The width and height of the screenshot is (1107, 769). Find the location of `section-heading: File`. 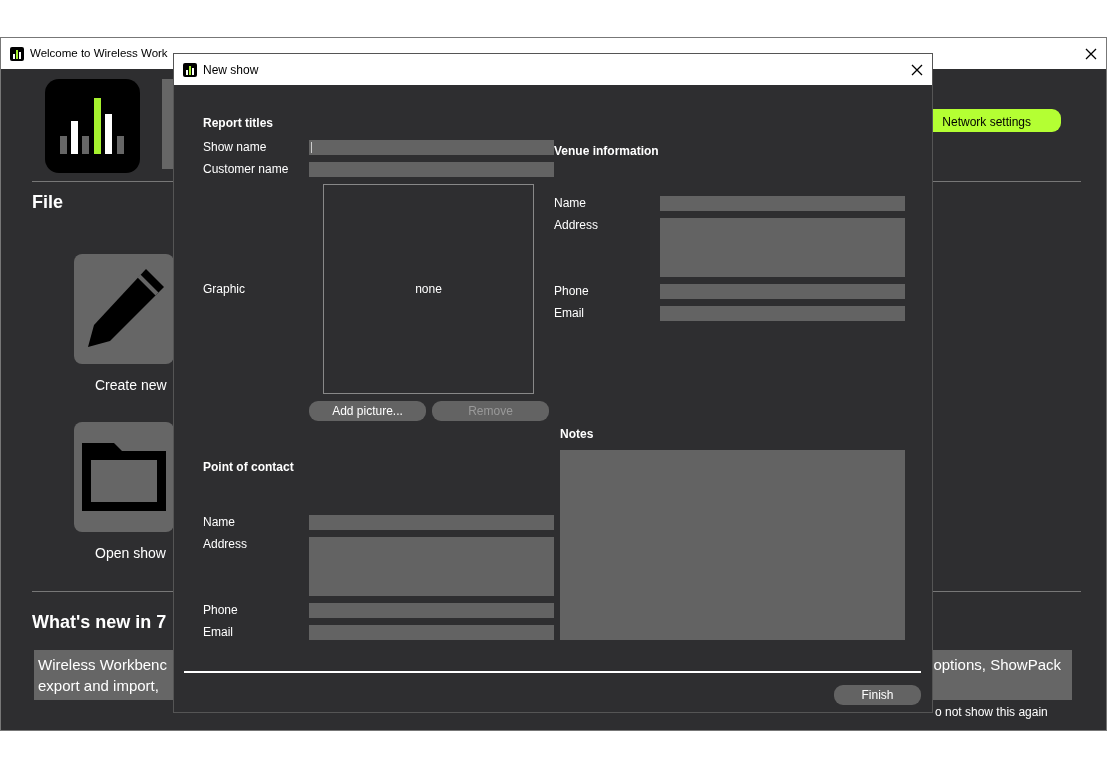

section-heading: File is located at coordinates (47, 202).